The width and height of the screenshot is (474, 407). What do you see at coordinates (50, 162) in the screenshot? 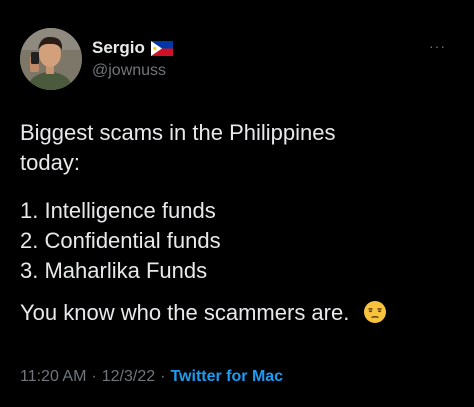
I see `tweet-intro-line-2: today:` at bounding box center [50, 162].